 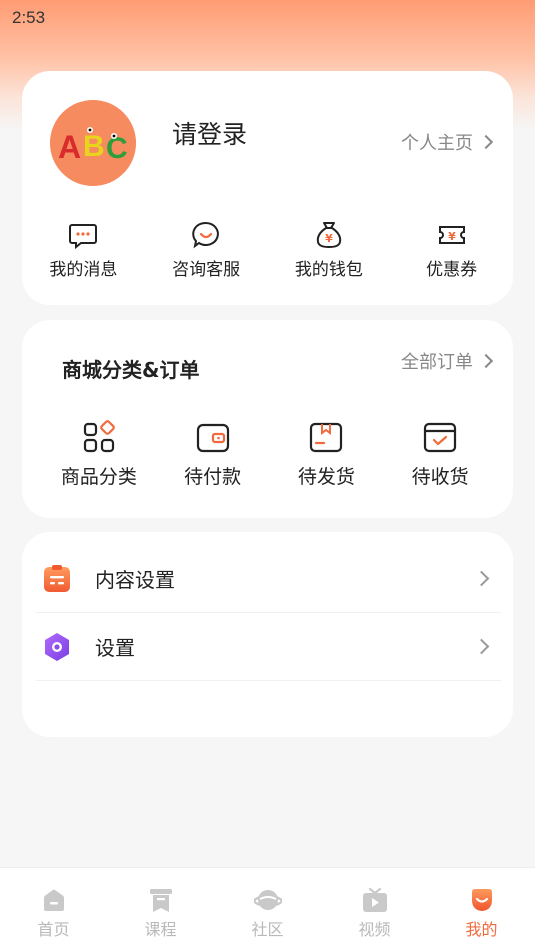 What do you see at coordinates (98, 477) in the screenshot?
I see `mall-item-label: 商品分类` at bounding box center [98, 477].